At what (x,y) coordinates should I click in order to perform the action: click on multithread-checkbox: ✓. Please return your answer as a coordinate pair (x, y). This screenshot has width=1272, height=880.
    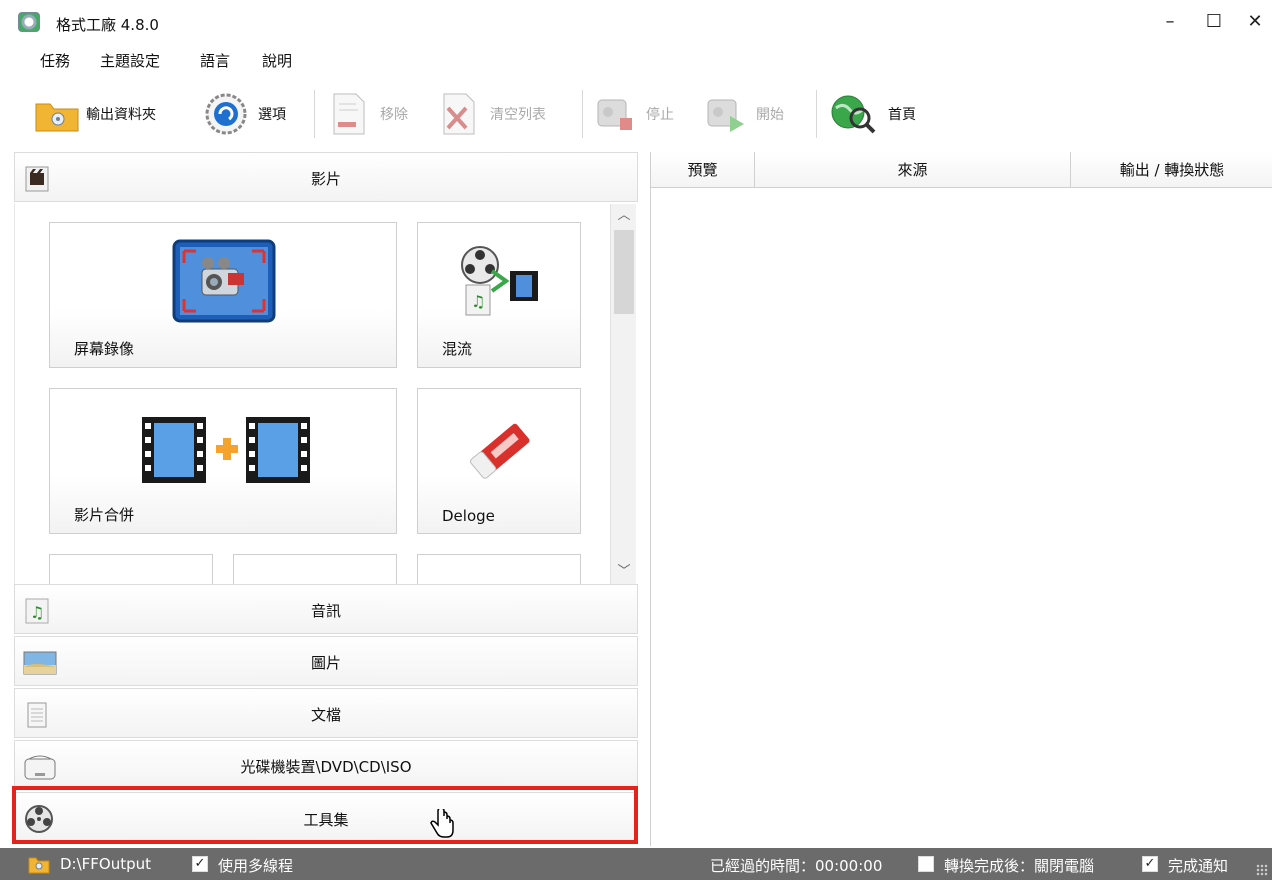
    Looking at the image, I should click on (200, 864).